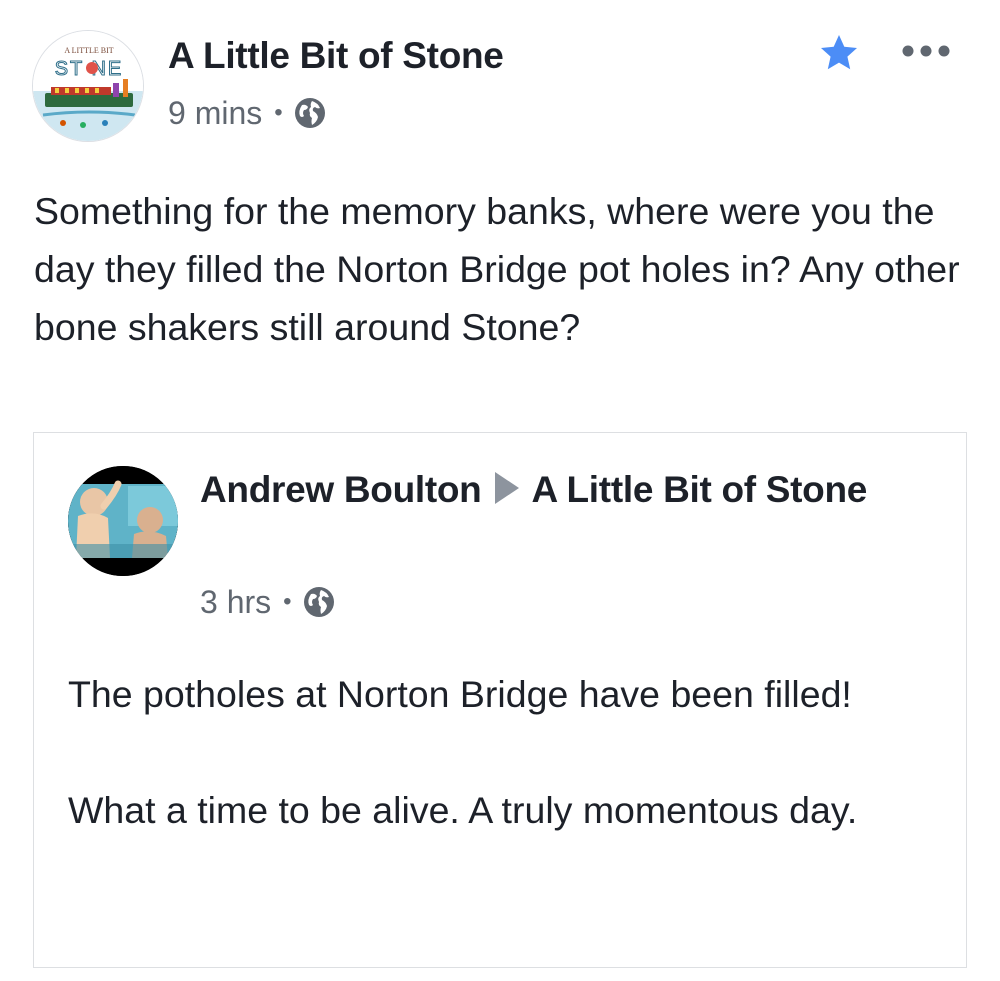 The image size is (1000, 981). What do you see at coordinates (839, 53) in the screenshot?
I see `star-icon` at bounding box center [839, 53].